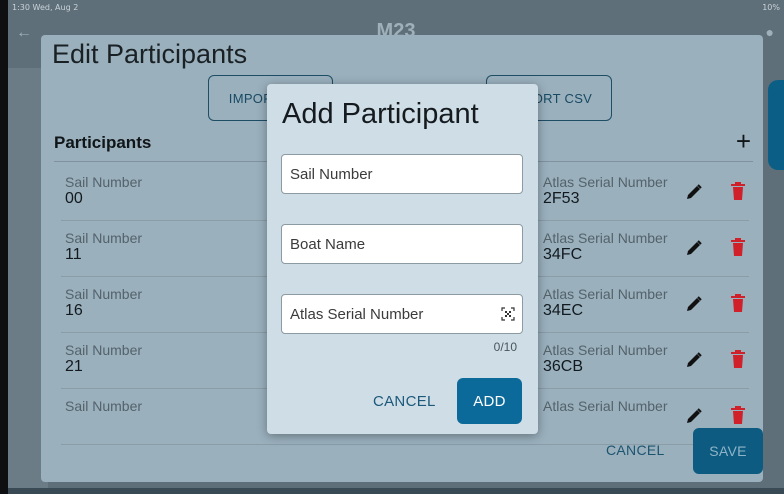  What do you see at coordinates (103, 142) in the screenshot?
I see `participants-heading: Participants` at bounding box center [103, 142].